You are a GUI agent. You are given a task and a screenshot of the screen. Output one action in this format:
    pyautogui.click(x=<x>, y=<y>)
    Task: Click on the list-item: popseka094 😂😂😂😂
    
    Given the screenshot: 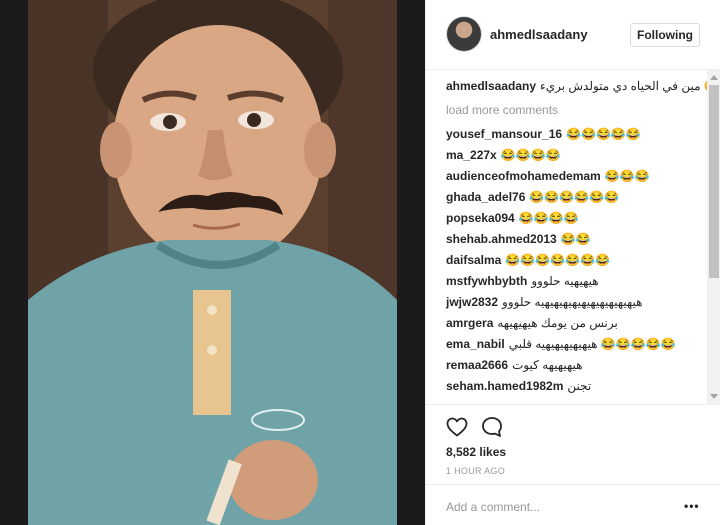 What is the action you would take?
    pyautogui.click(x=512, y=218)
    